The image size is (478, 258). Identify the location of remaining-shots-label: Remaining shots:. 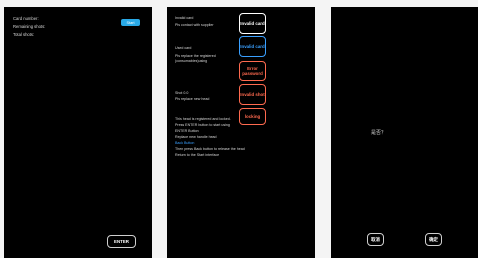
(29, 26).